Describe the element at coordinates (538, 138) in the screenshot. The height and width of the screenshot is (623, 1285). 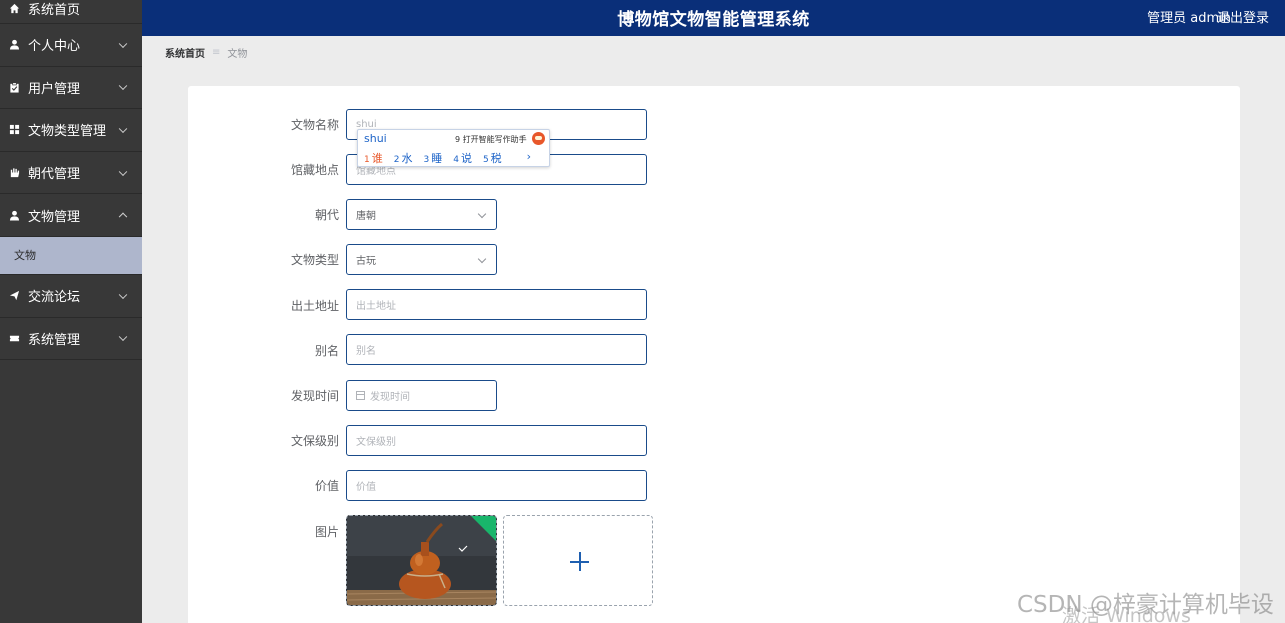
I see `ime-assistant-icon` at that location.